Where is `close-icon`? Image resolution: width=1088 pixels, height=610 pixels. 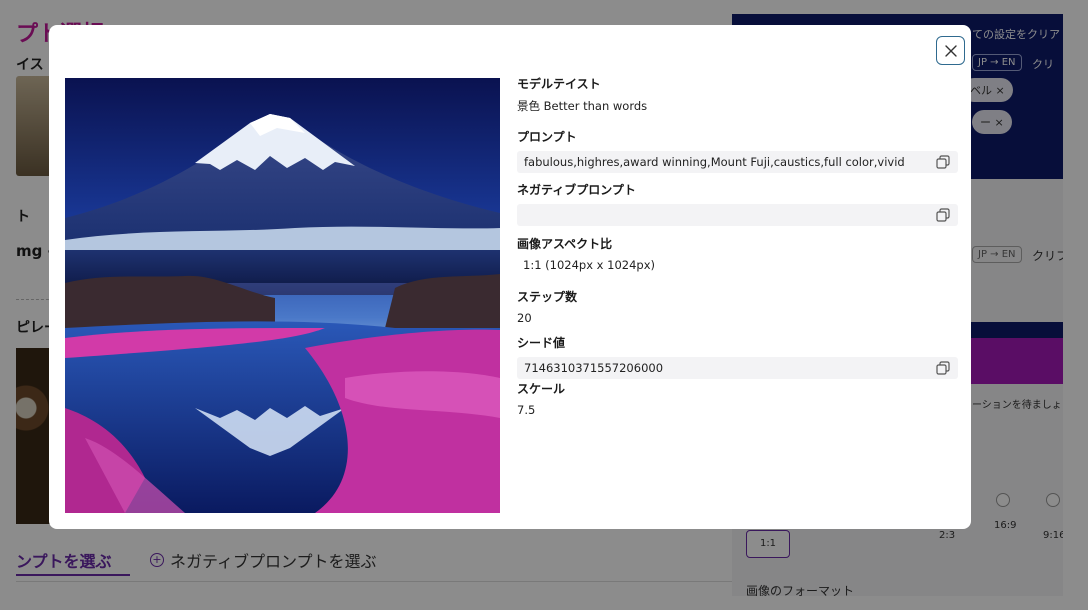 close-icon is located at coordinates (950, 50).